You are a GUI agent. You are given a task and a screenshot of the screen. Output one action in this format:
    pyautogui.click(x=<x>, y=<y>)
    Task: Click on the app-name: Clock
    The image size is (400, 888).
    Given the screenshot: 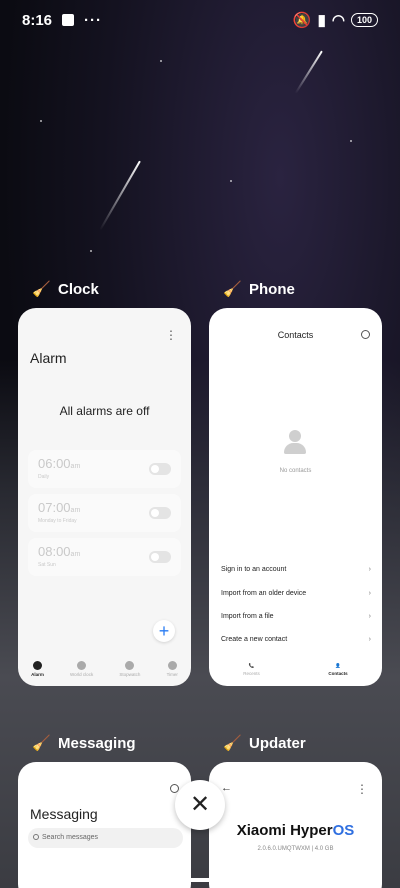 What is the action you would take?
    pyautogui.click(x=78, y=289)
    